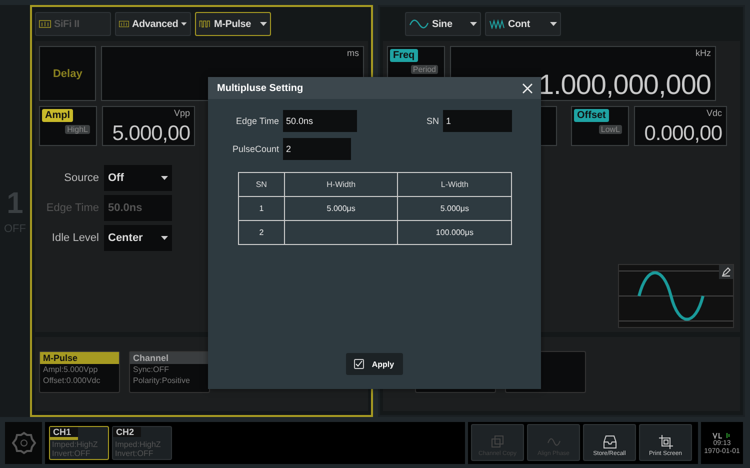  I want to click on field-label: Edge Time, so click(257, 121).